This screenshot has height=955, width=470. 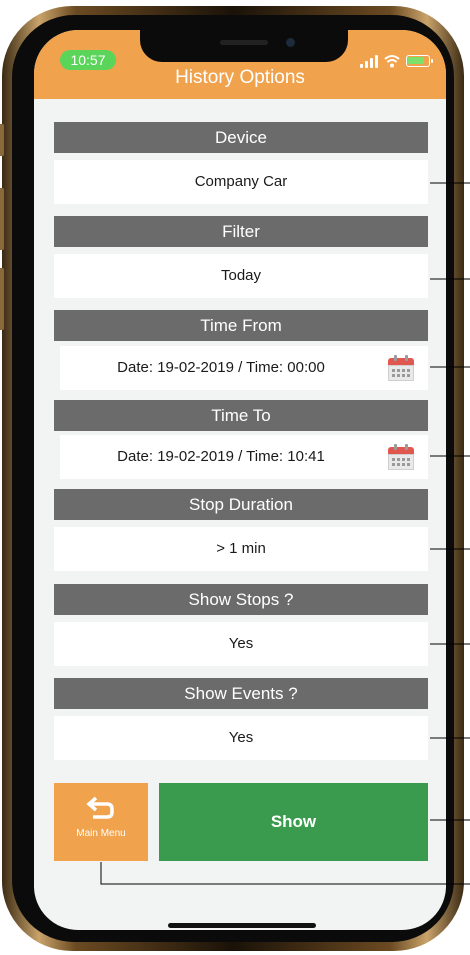 I want to click on battery-icon, so click(x=419, y=61).